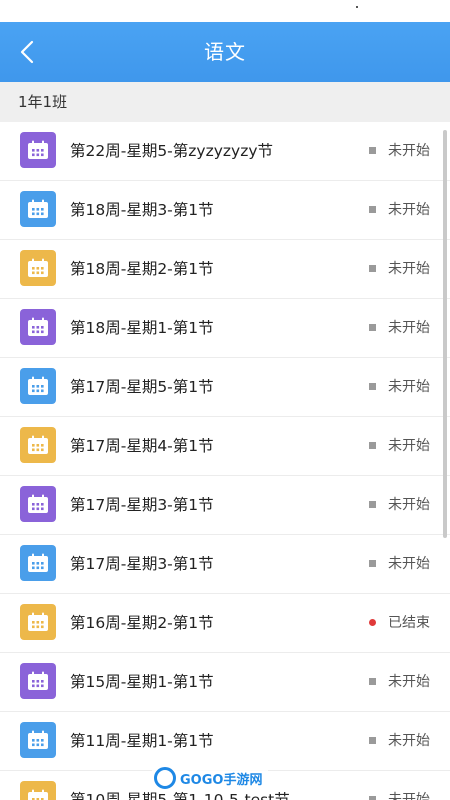 The image size is (450, 800). What do you see at coordinates (225, 741) in the screenshot?
I see `lesson-list-item: 第11周-星期1-第1节 未开始` at bounding box center [225, 741].